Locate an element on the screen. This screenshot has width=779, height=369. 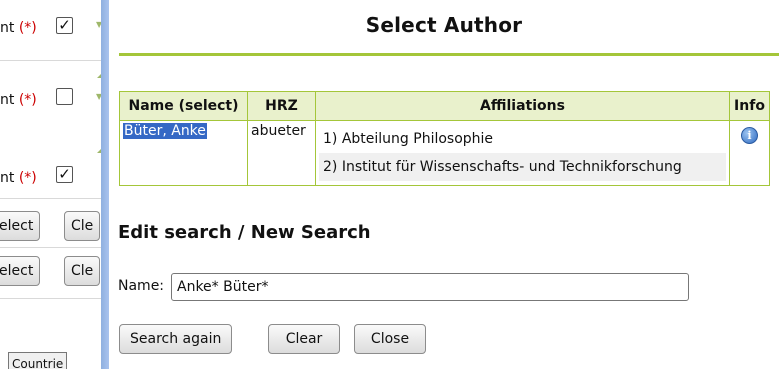
info-icon: i is located at coordinates (749, 135).